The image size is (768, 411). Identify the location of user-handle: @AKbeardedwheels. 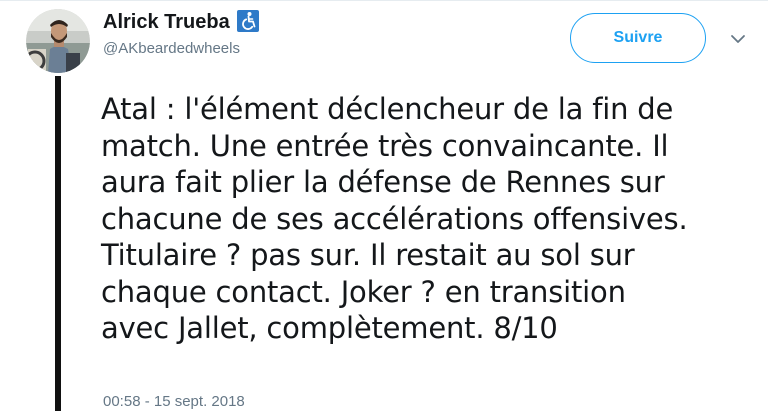
(181, 49).